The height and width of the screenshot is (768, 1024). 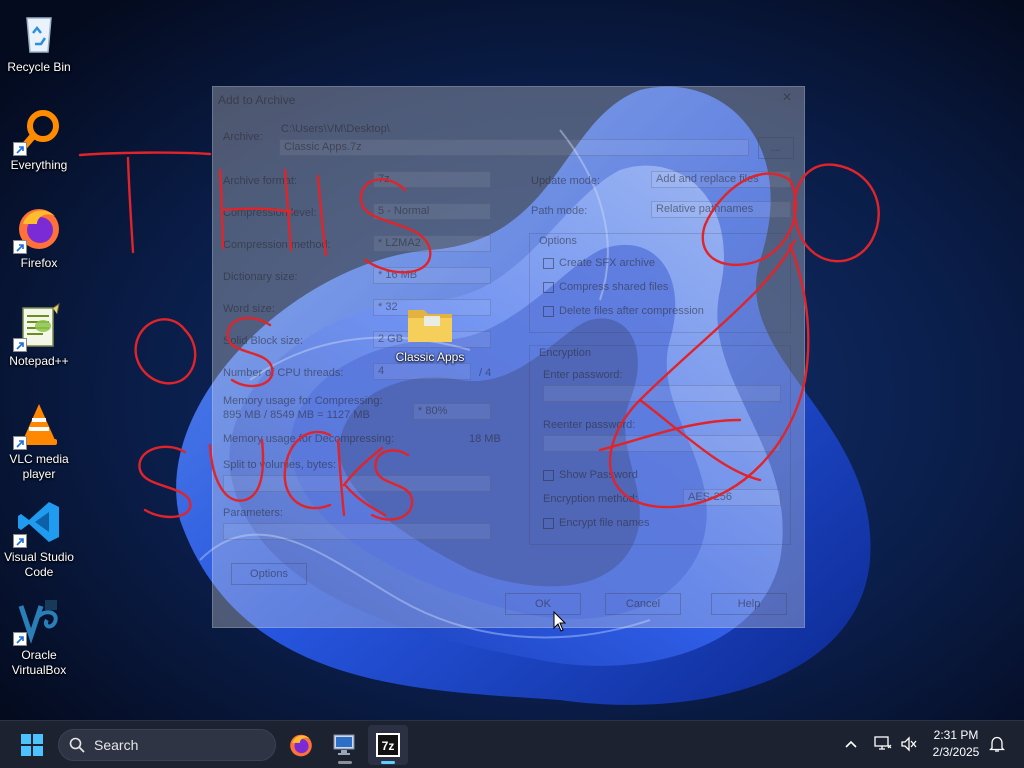 What do you see at coordinates (277, 245) in the screenshot?
I see `field-label: Compression method:` at bounding box center [277, 245].